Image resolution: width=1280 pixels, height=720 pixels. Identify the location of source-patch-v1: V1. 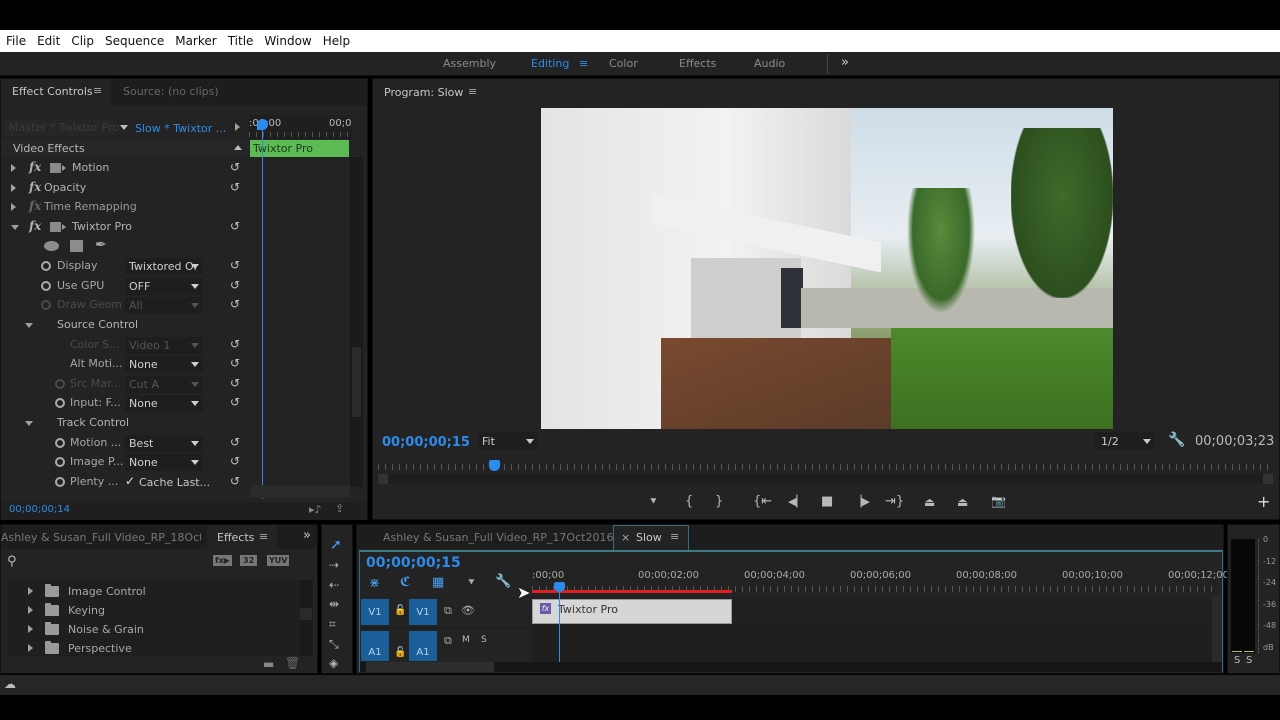
(375, 612).